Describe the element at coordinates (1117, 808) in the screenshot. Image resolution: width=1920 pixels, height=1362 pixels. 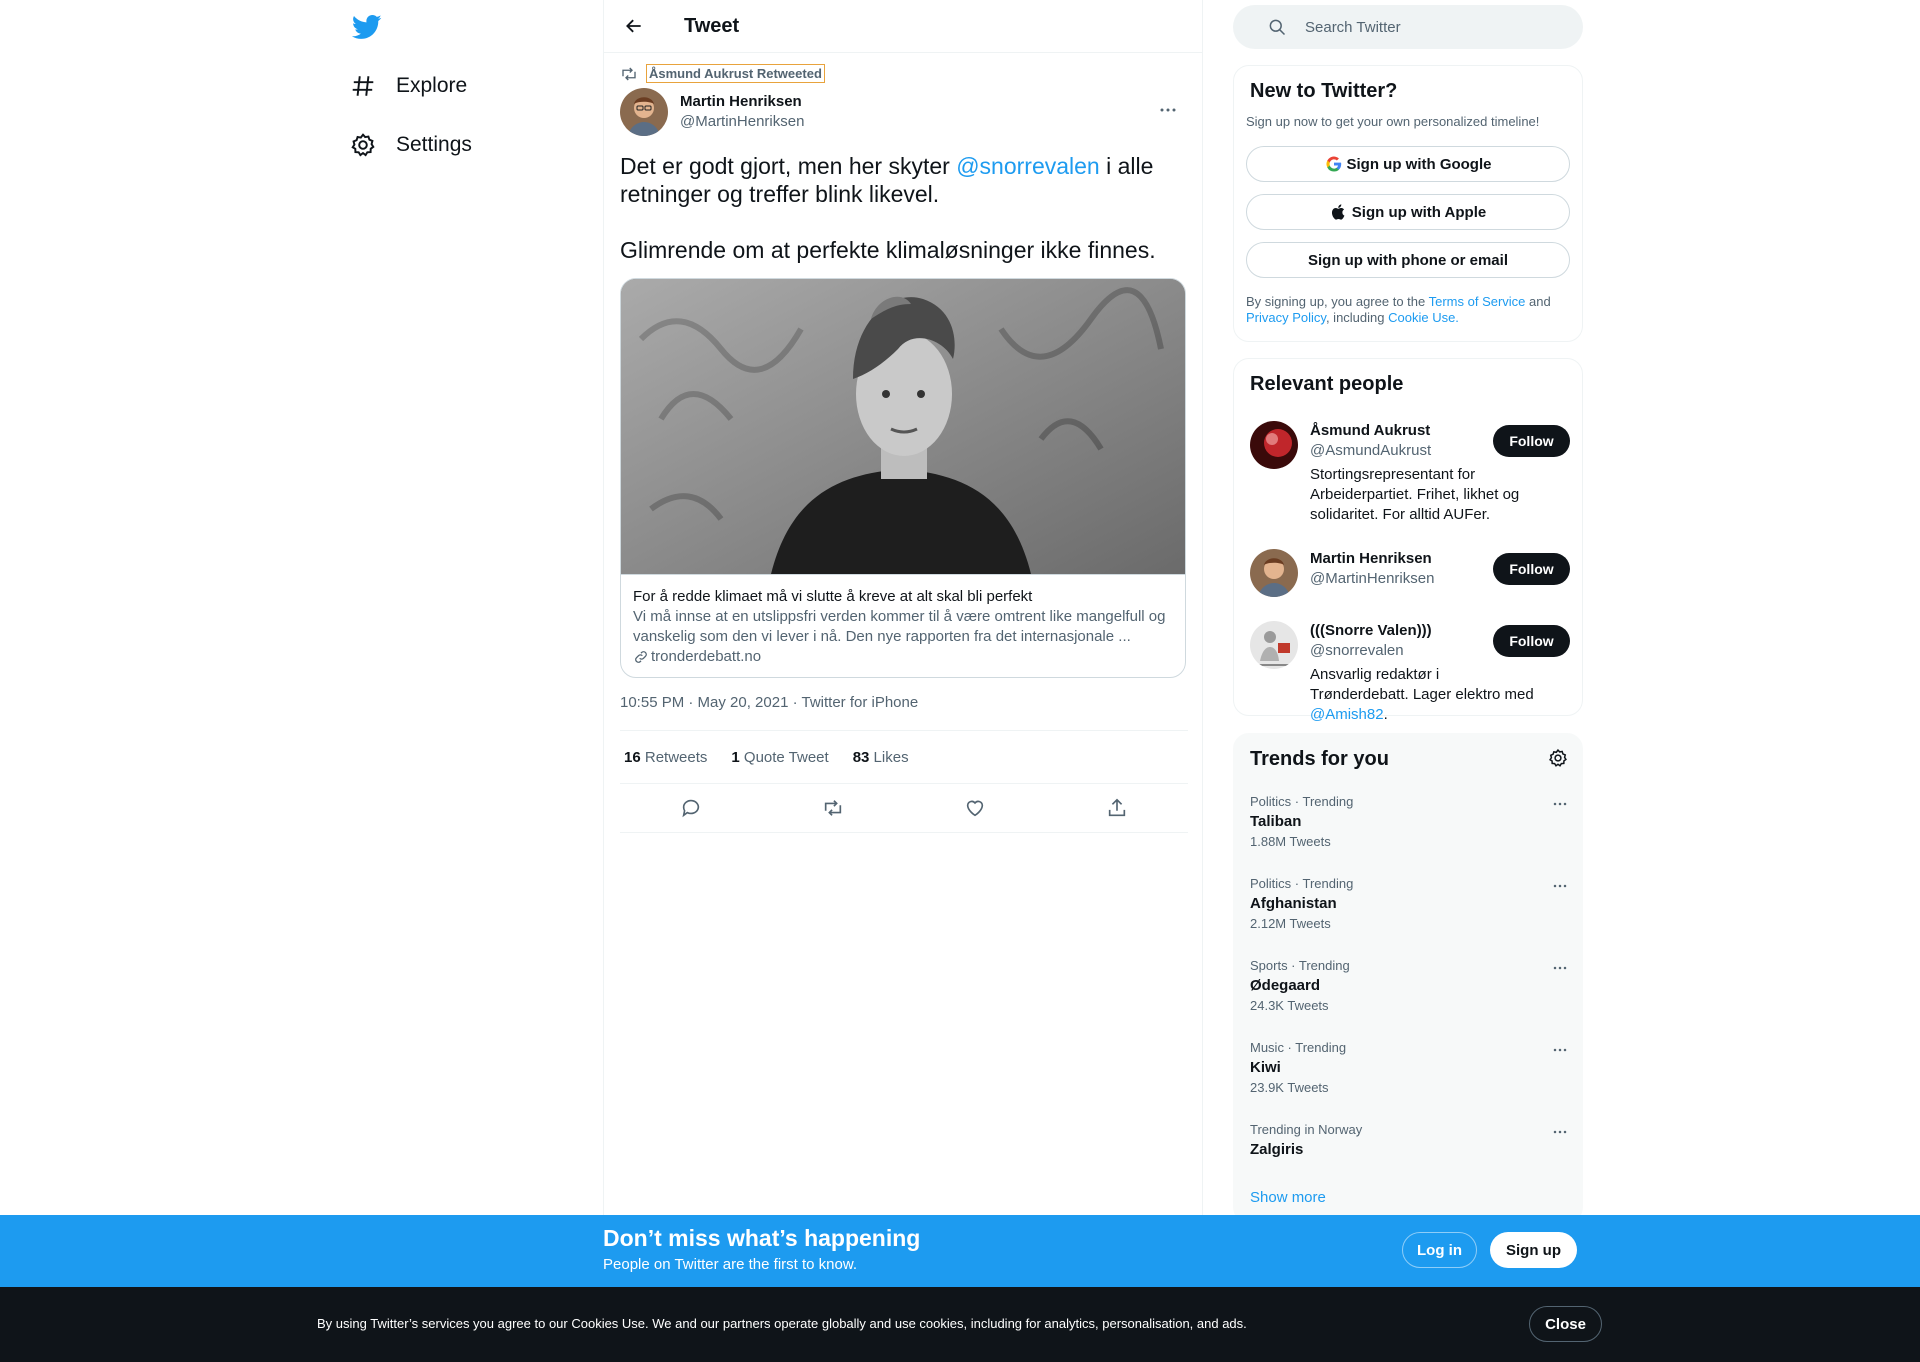
I see `share-icon` at that location.